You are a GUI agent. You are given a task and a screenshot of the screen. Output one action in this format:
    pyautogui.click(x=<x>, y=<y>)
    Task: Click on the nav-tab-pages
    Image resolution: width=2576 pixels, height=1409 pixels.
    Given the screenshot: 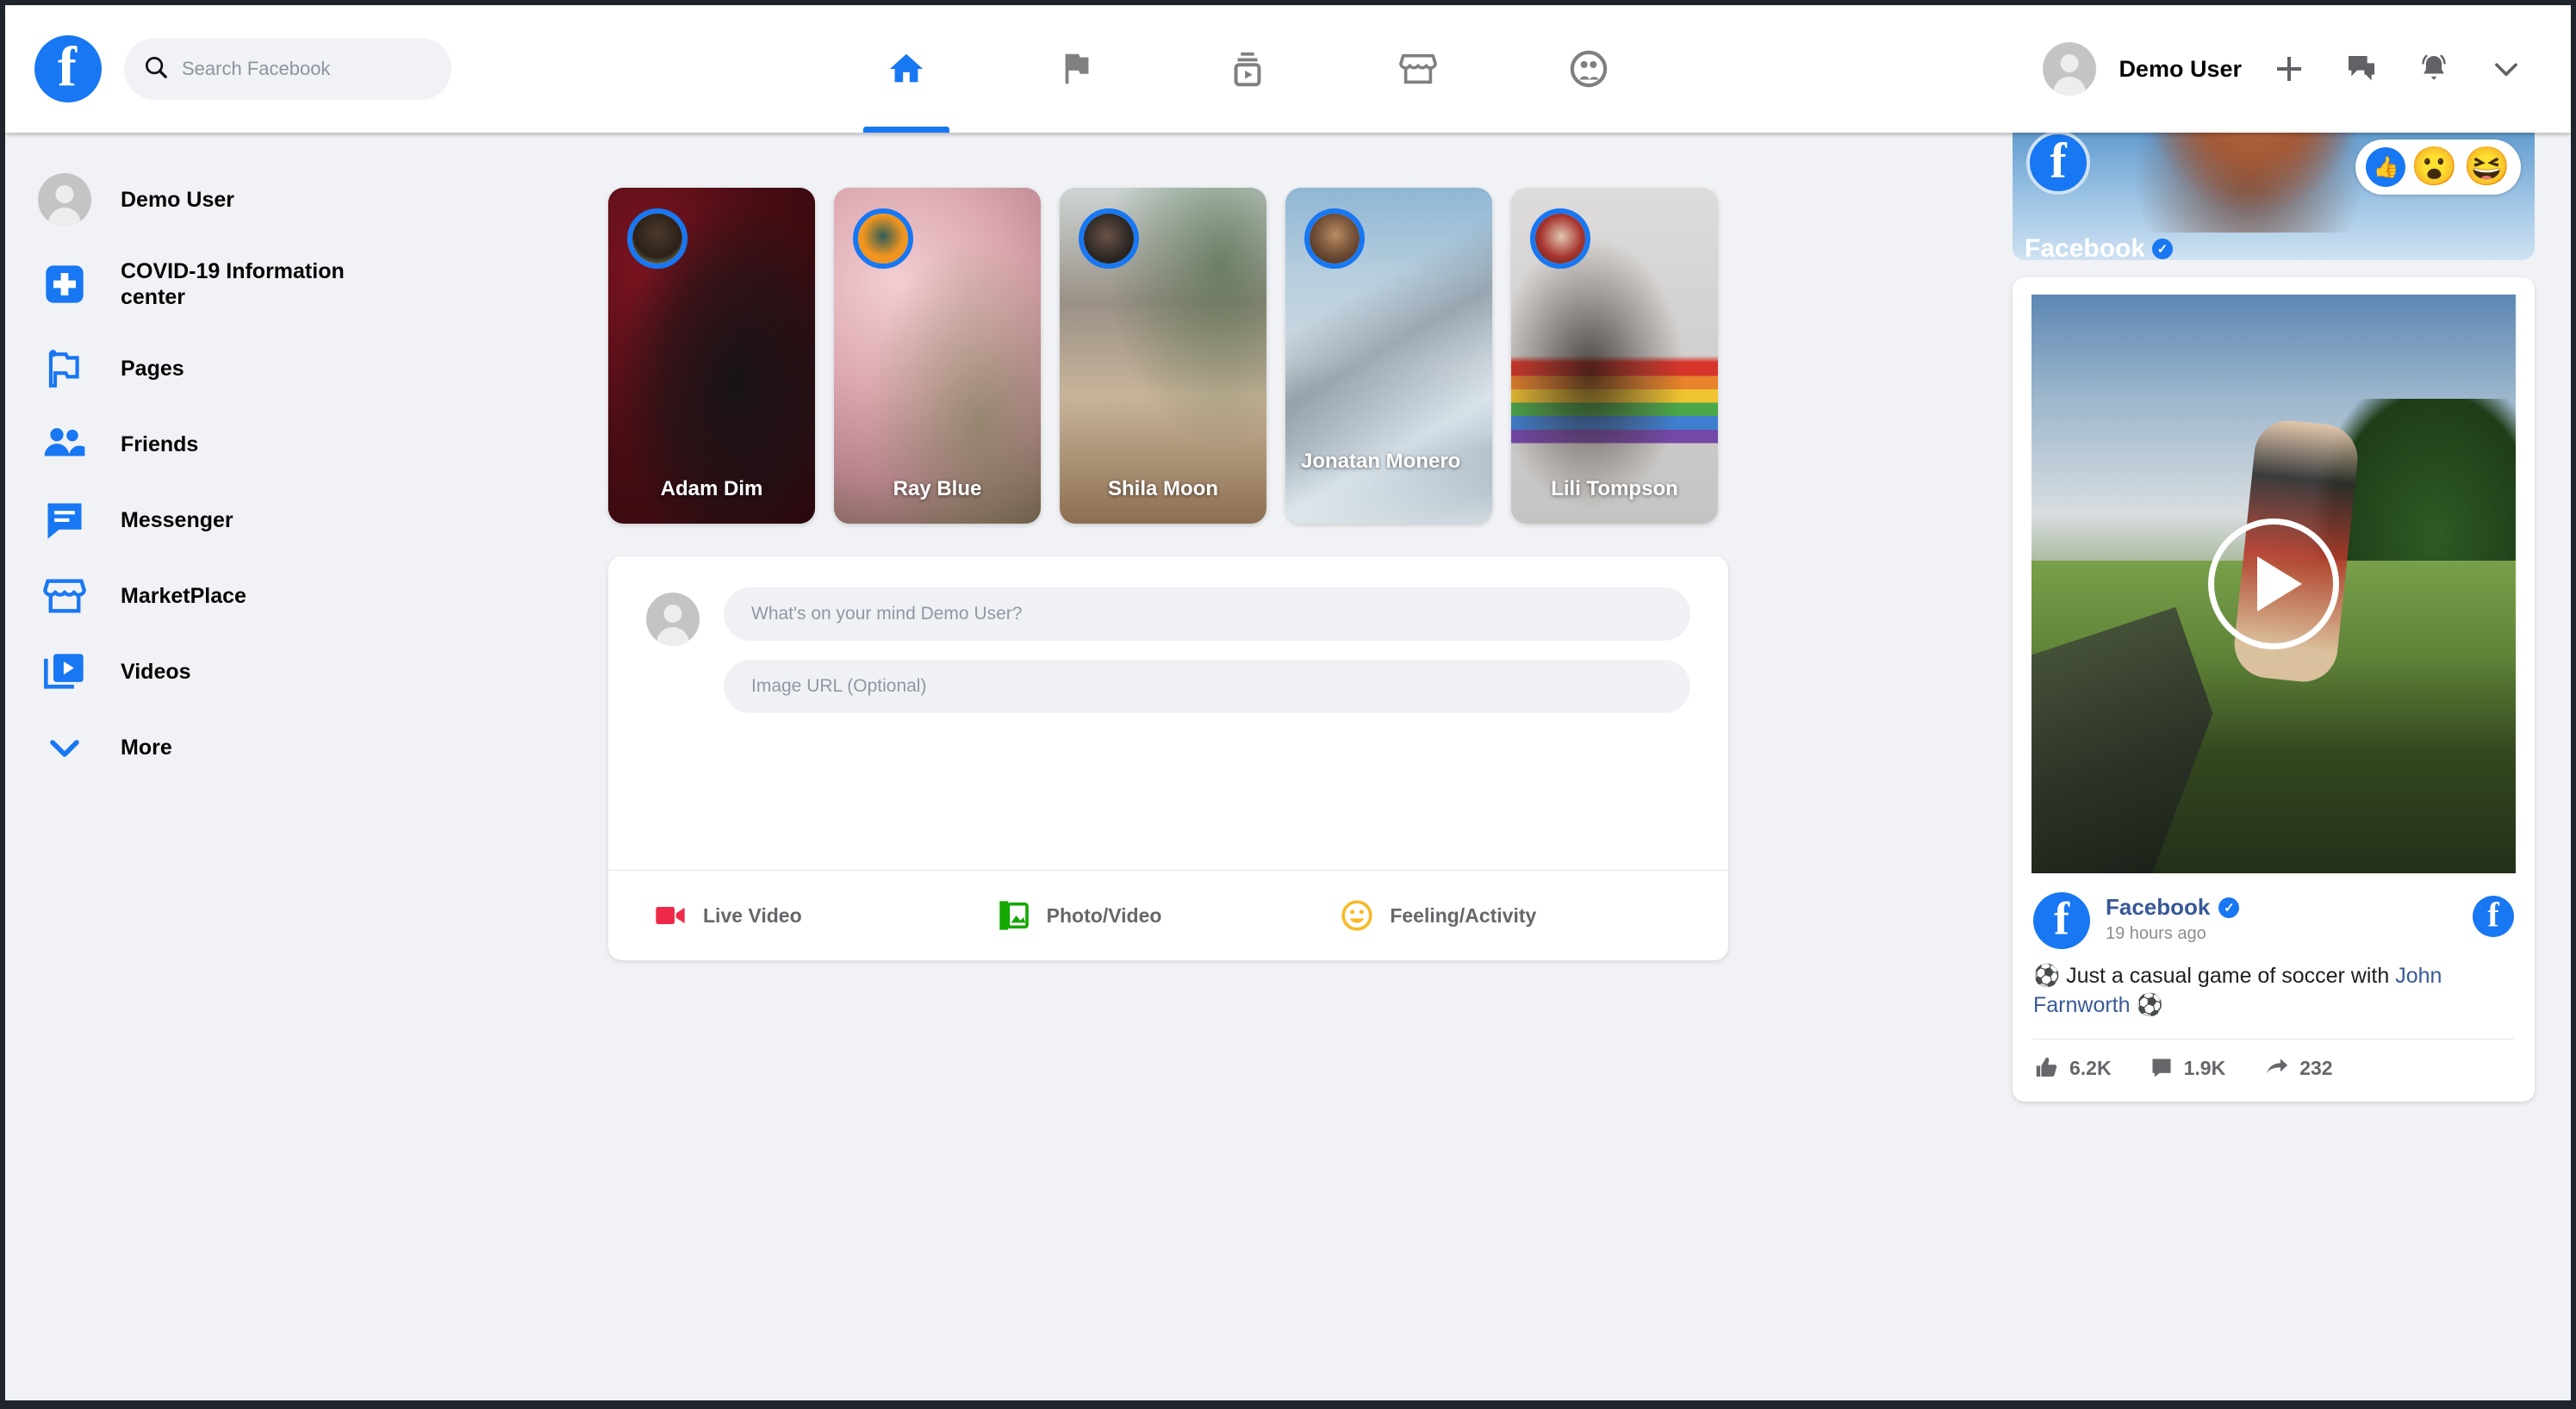 What is the action you would take?
    pyautogui.click(x=1077, y=69)
    